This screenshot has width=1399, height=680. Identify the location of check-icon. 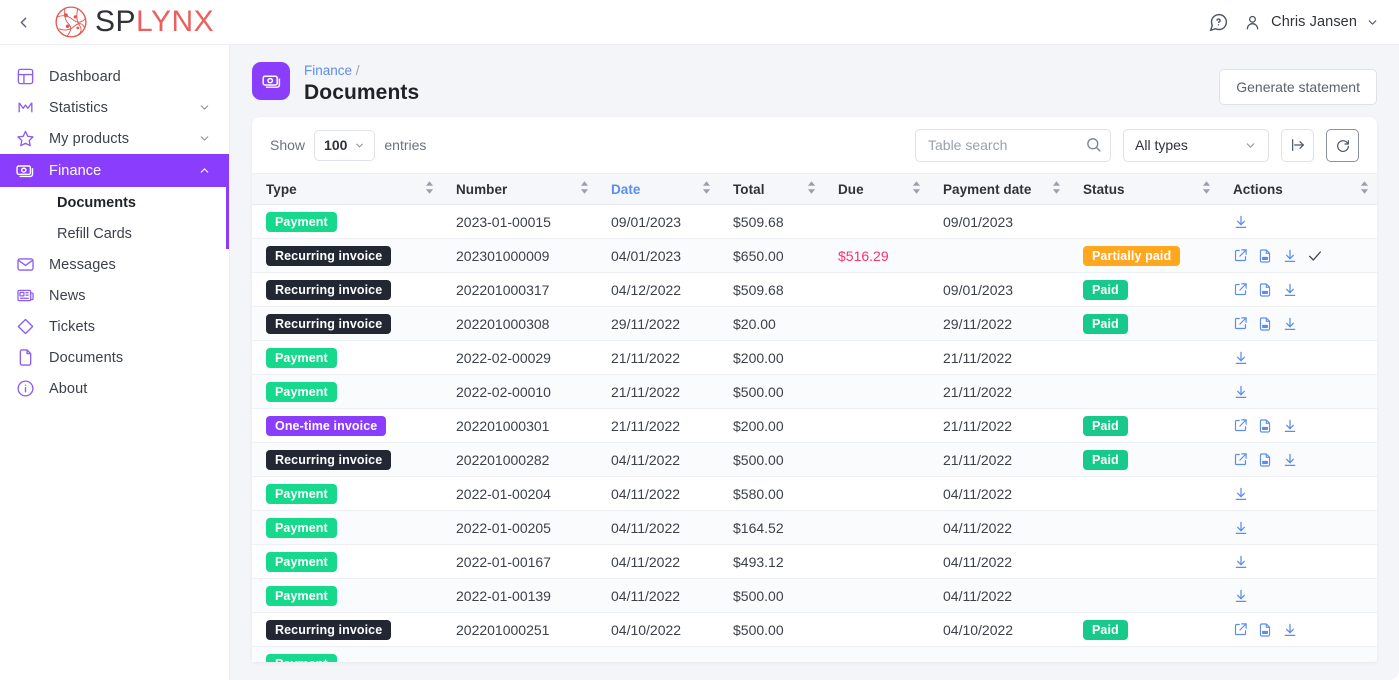
(1315, 256).